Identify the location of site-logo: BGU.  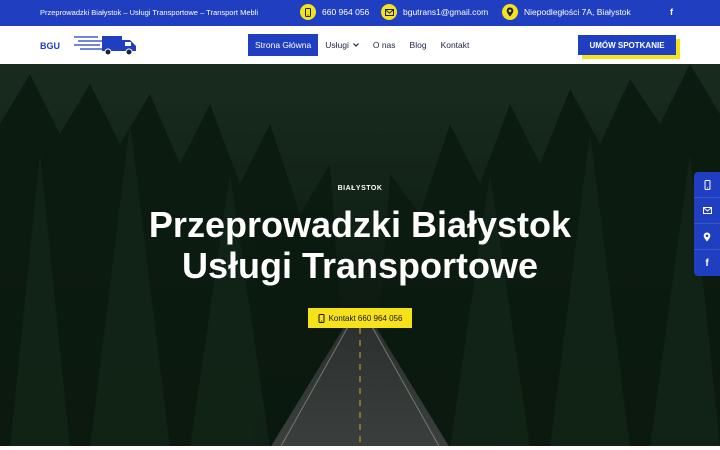
(90, 45).